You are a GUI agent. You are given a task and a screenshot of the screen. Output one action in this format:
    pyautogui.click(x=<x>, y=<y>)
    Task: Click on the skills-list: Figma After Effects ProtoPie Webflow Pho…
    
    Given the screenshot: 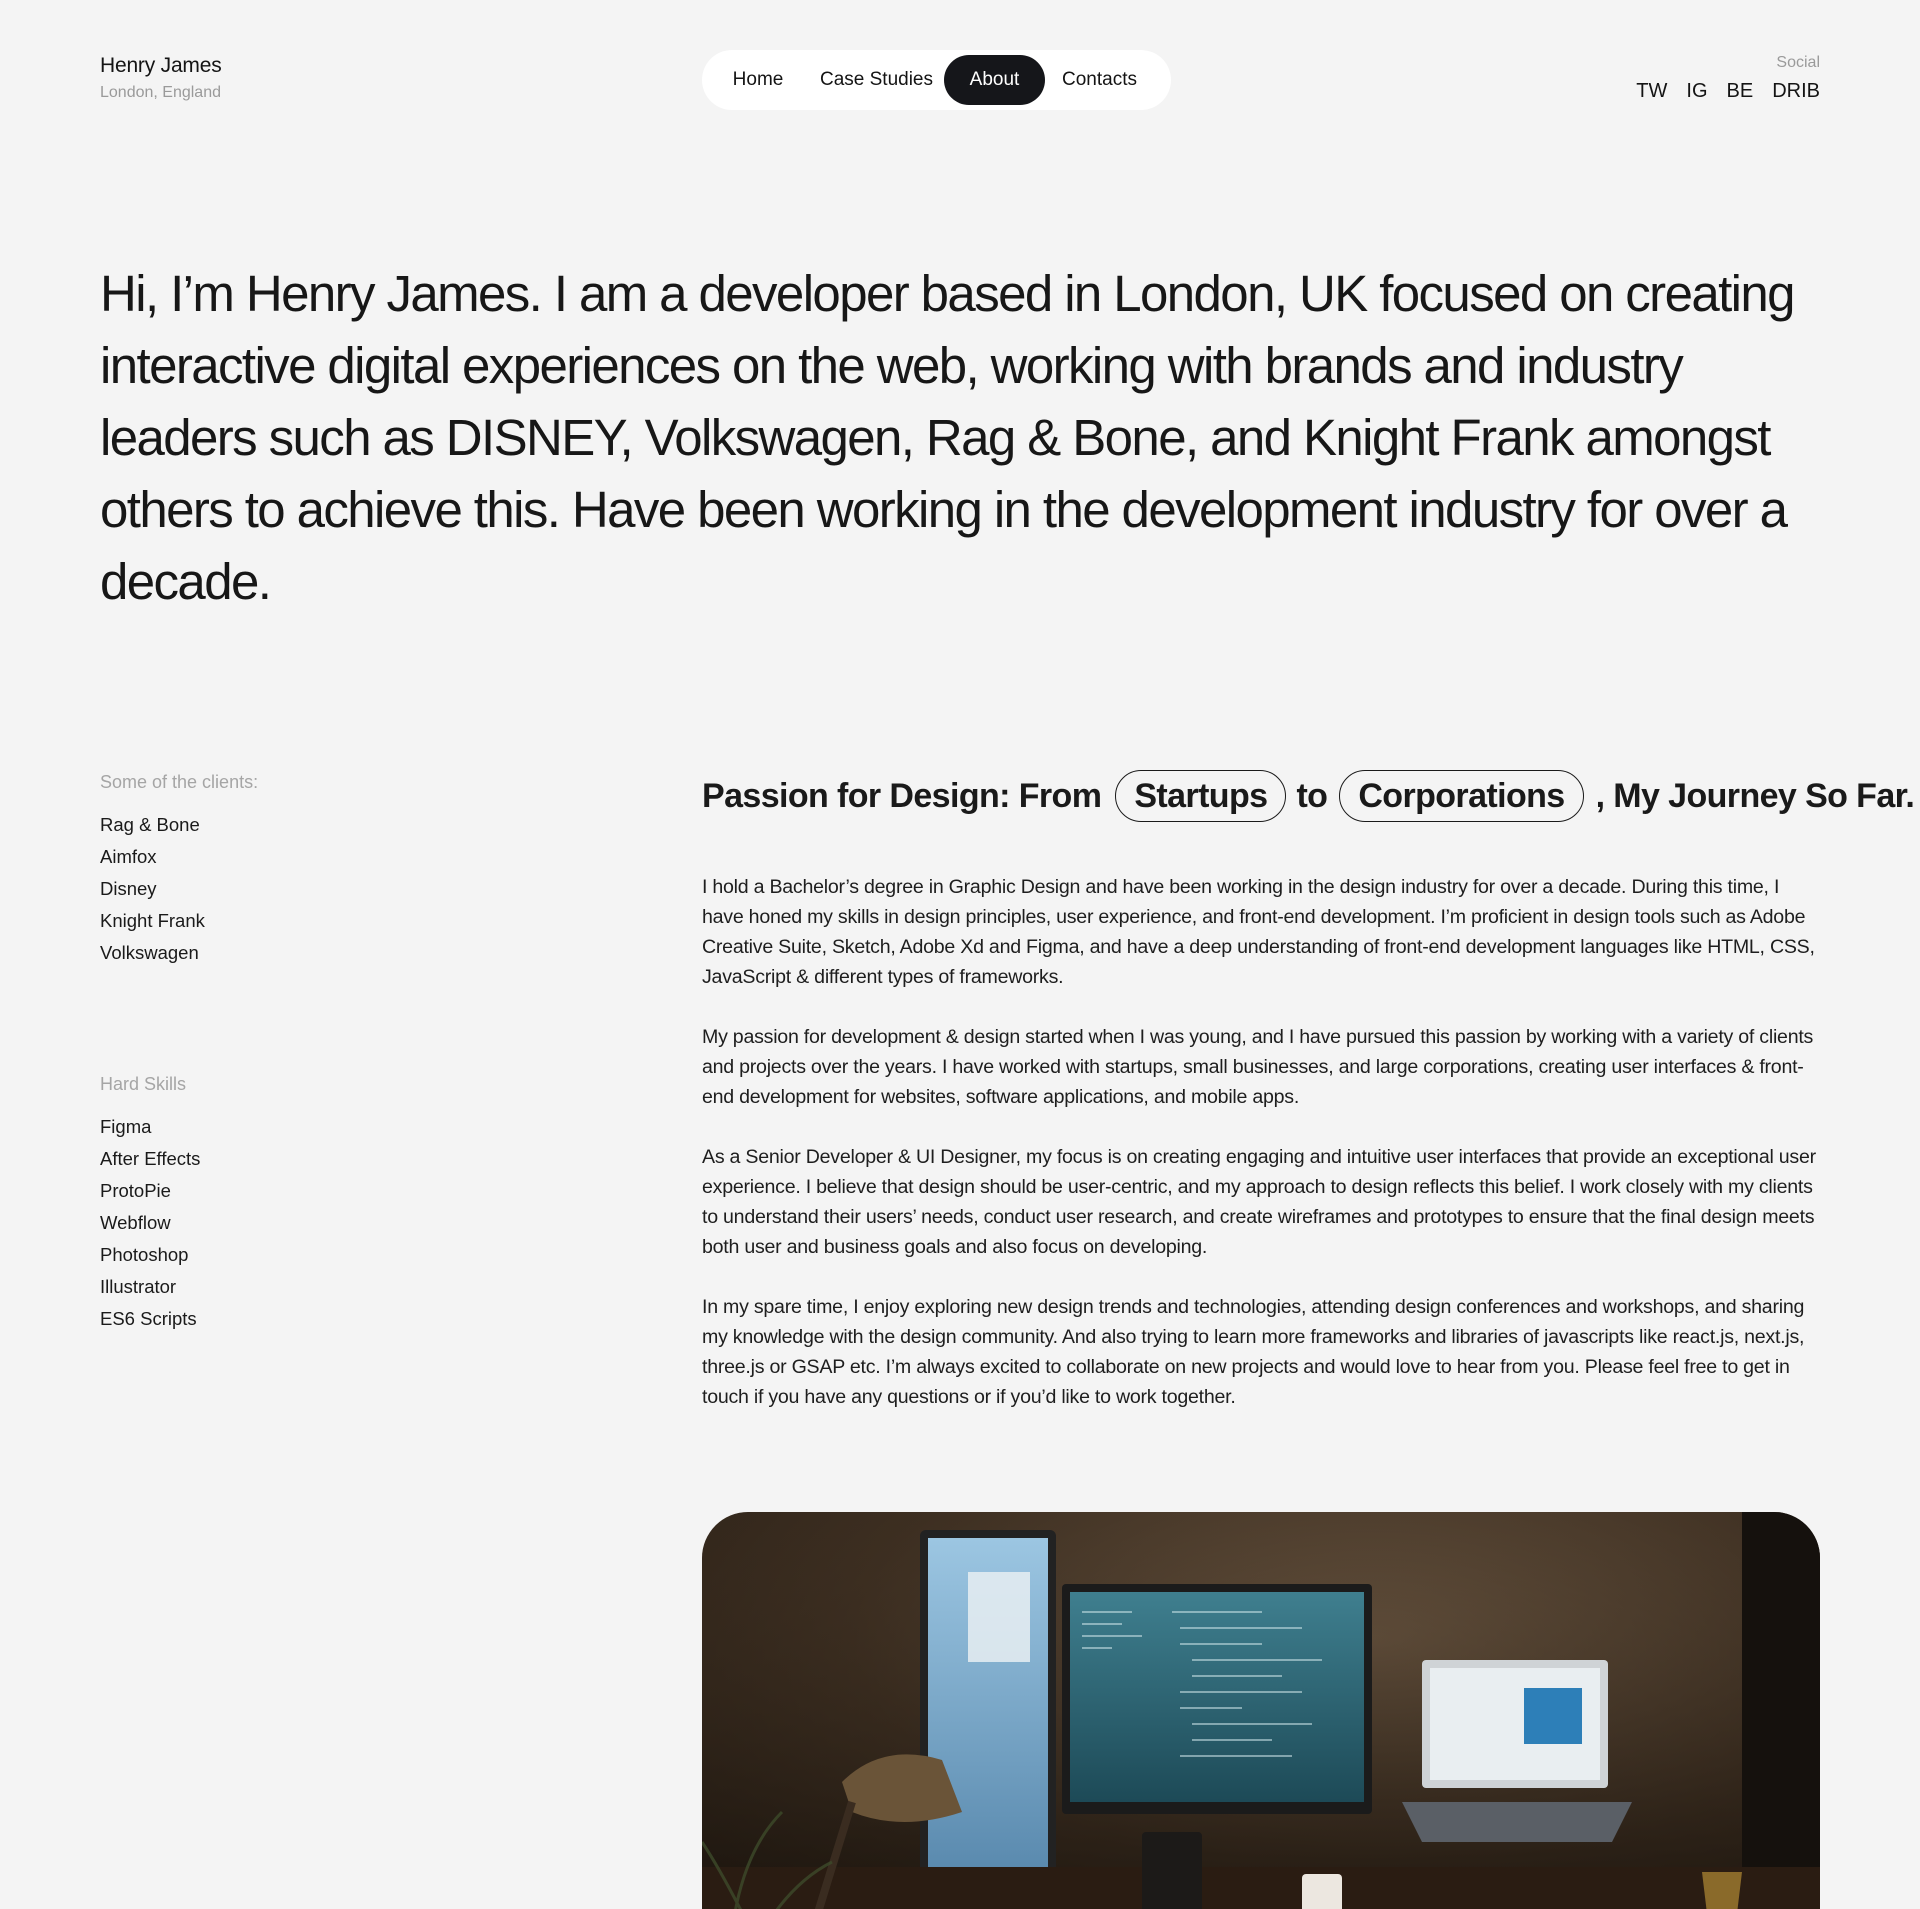 What is the action you would take?
    pyautogui.click(x=150, y=1223)
    